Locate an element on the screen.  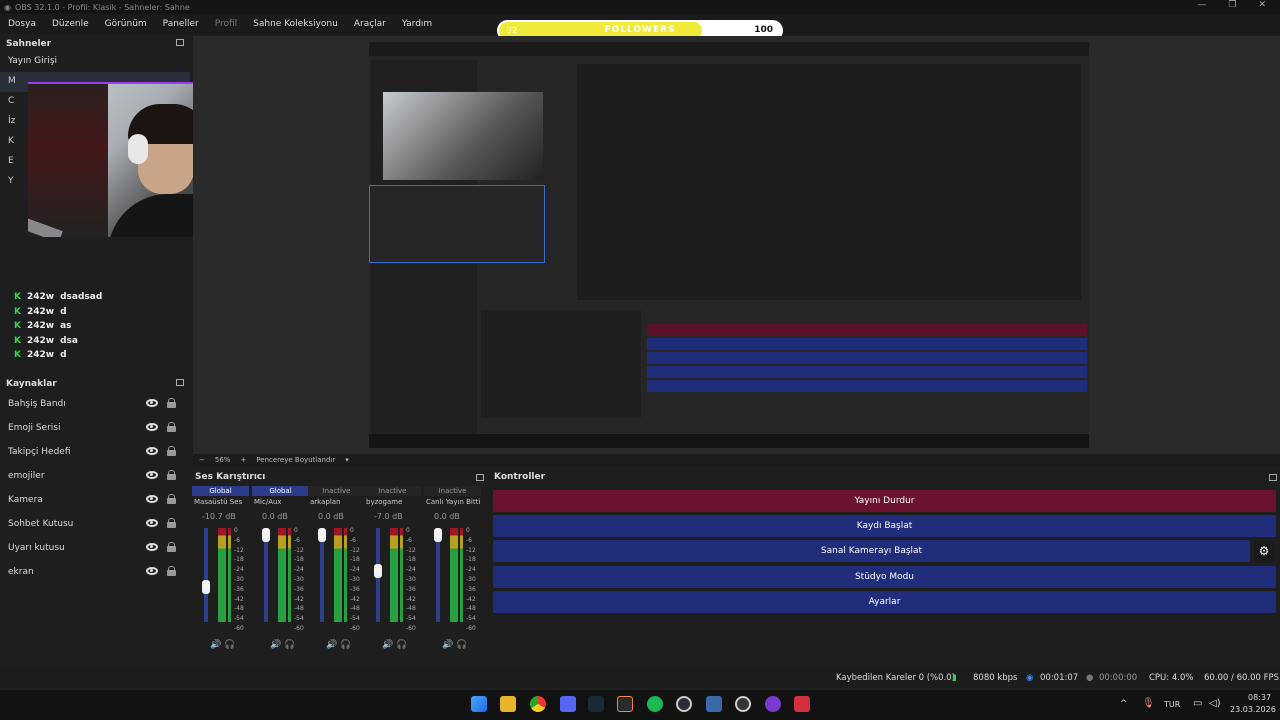
settings-button: Ayarlar is located at coordinates (884, 602).